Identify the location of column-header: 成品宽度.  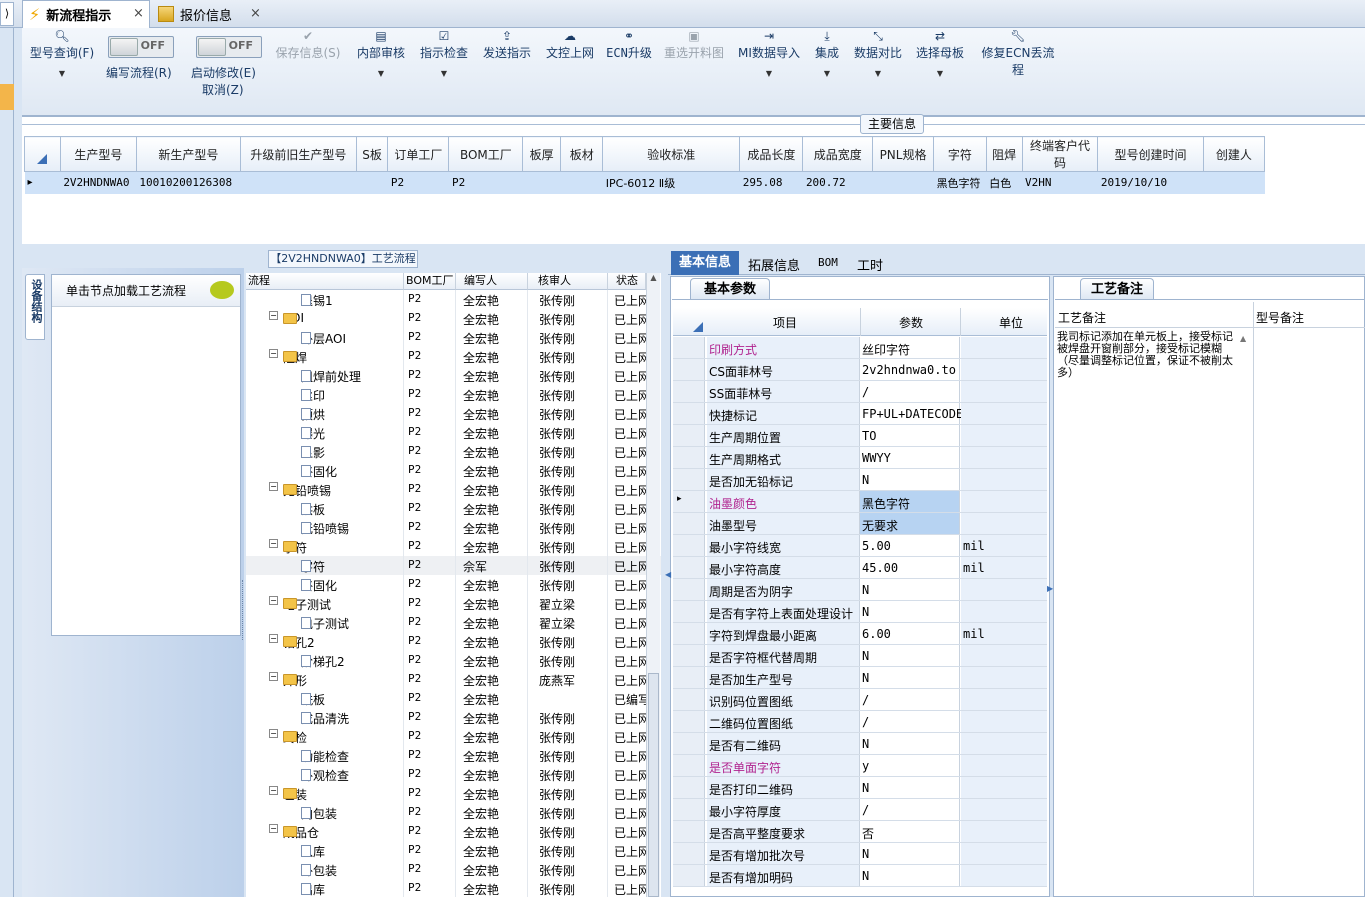
(837, 154).